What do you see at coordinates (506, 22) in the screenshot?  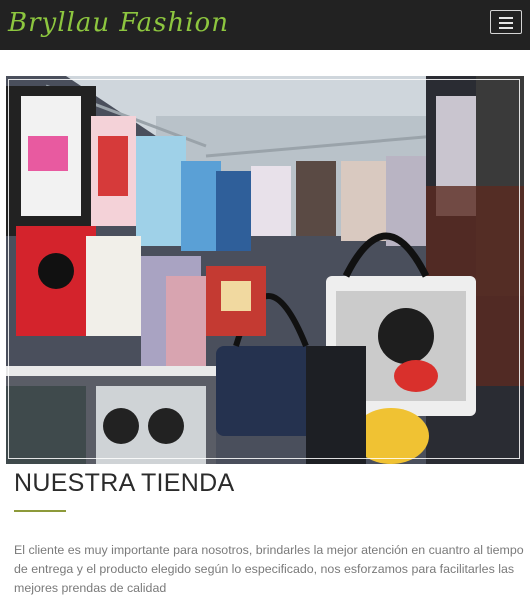 I see `menu-toggle-button` at bounding box center [506, 22].